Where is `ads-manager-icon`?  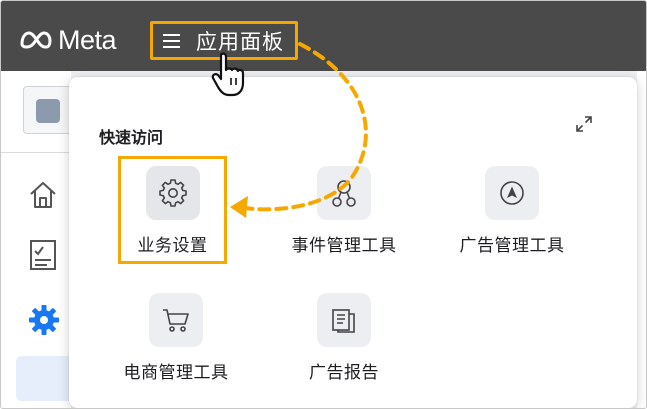 ads-manager-icon is located at coordinates (512, 193).